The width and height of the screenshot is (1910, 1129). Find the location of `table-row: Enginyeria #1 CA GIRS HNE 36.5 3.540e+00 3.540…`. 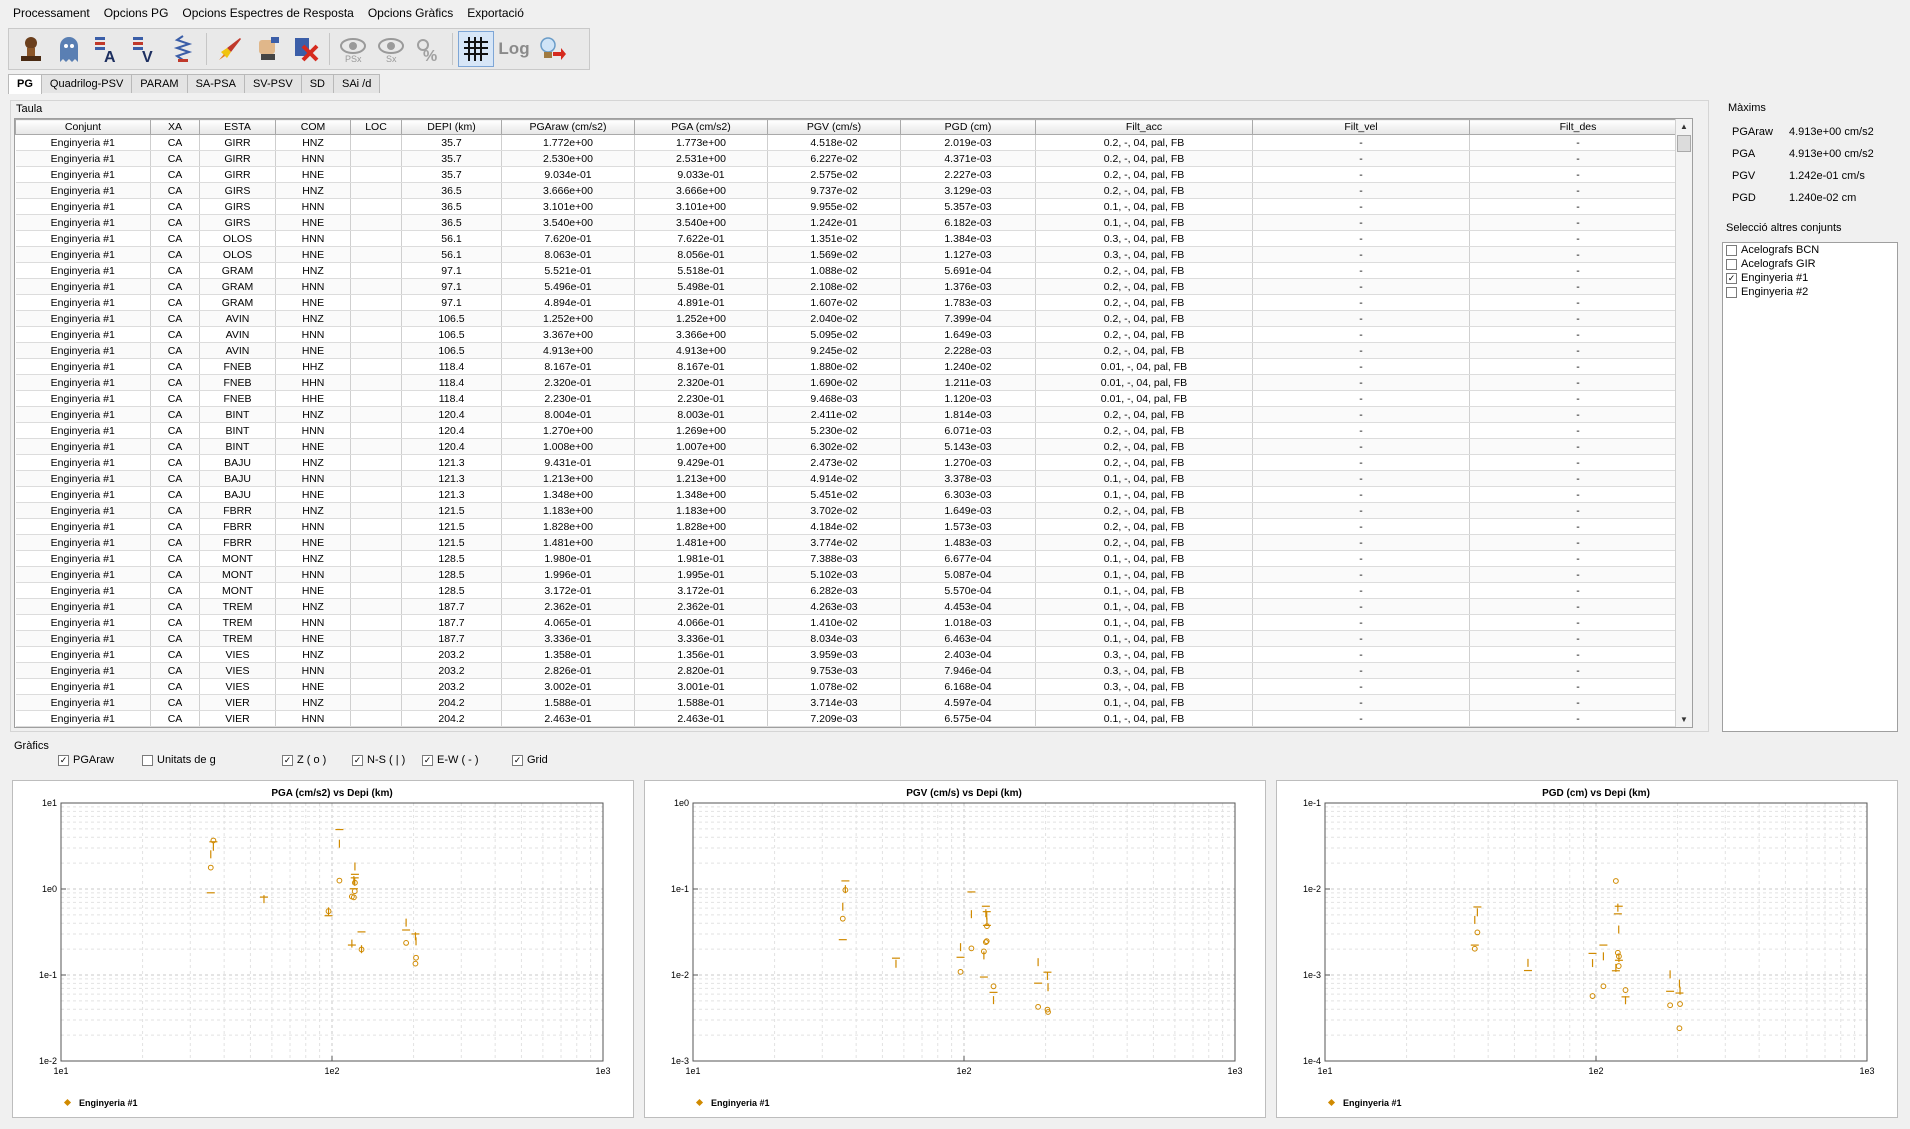

table-row: Enginyeria #1 CA GIRS HNE 36.5 3.540e+00 3.540… is located at coordinates (851, 222).